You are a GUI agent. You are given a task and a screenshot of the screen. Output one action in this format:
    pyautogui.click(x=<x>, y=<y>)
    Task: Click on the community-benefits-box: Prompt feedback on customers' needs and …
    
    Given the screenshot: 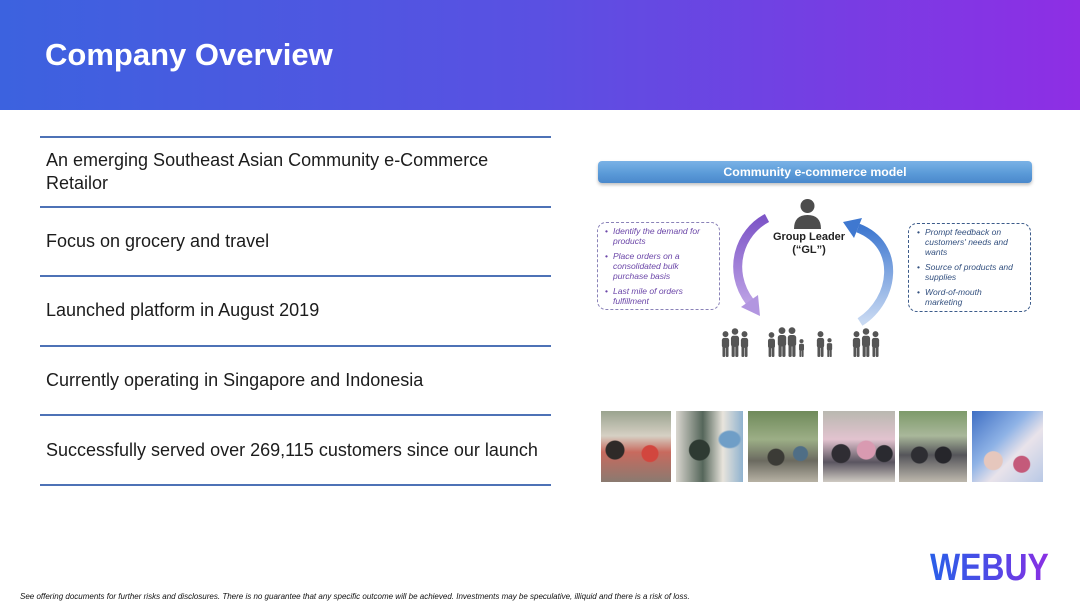 What is the action you would take?
    pyautogui.click(x=969, y=267)
    